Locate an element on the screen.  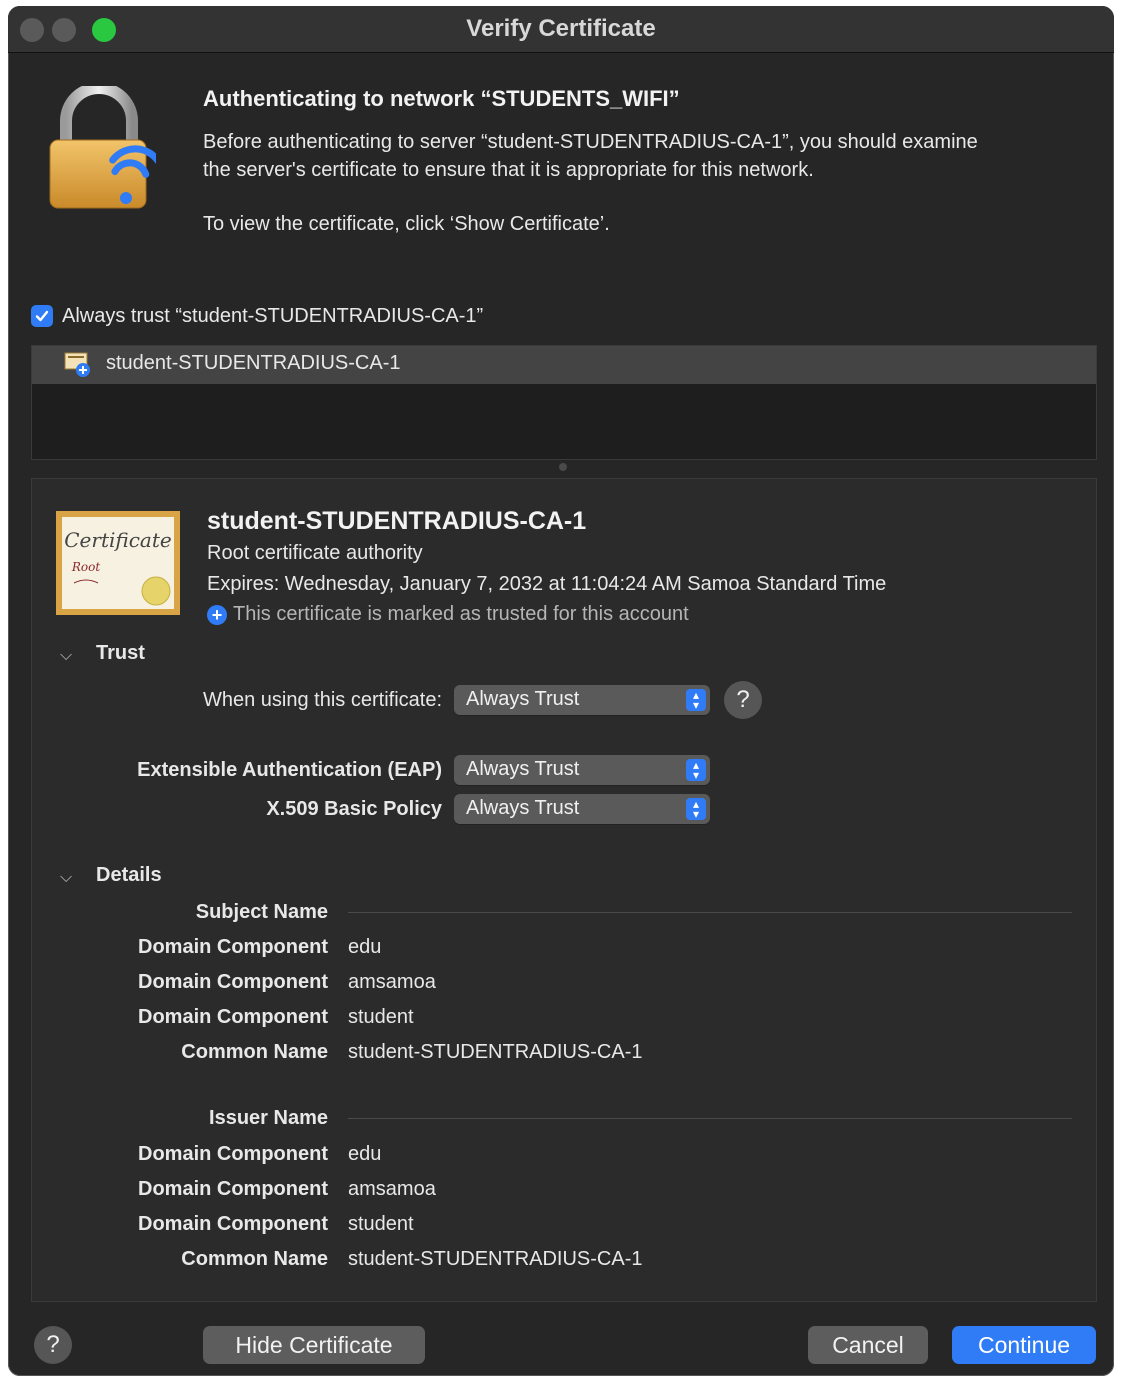
when-using-popup: Always Trust ▴ ▾ is located at coordinates (582, 700).